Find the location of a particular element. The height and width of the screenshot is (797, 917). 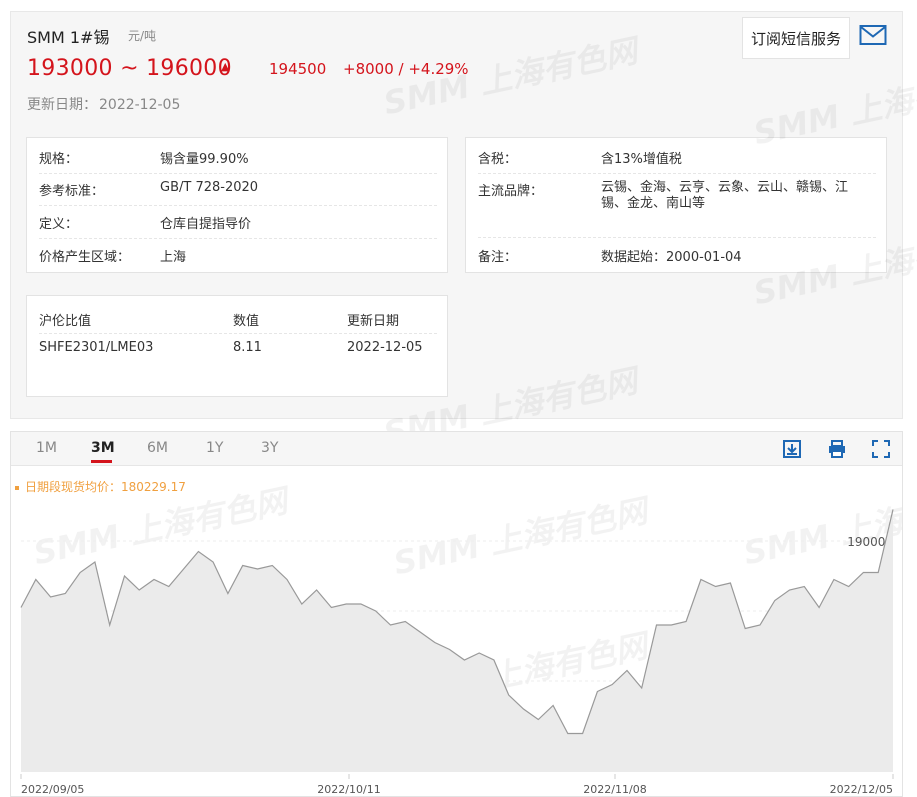

spec-row: 主流品牌： 云锡、金海、云亨、云象、云山、赣锡、江锡、金龙、南山等 is located at coordinates (677, 208).